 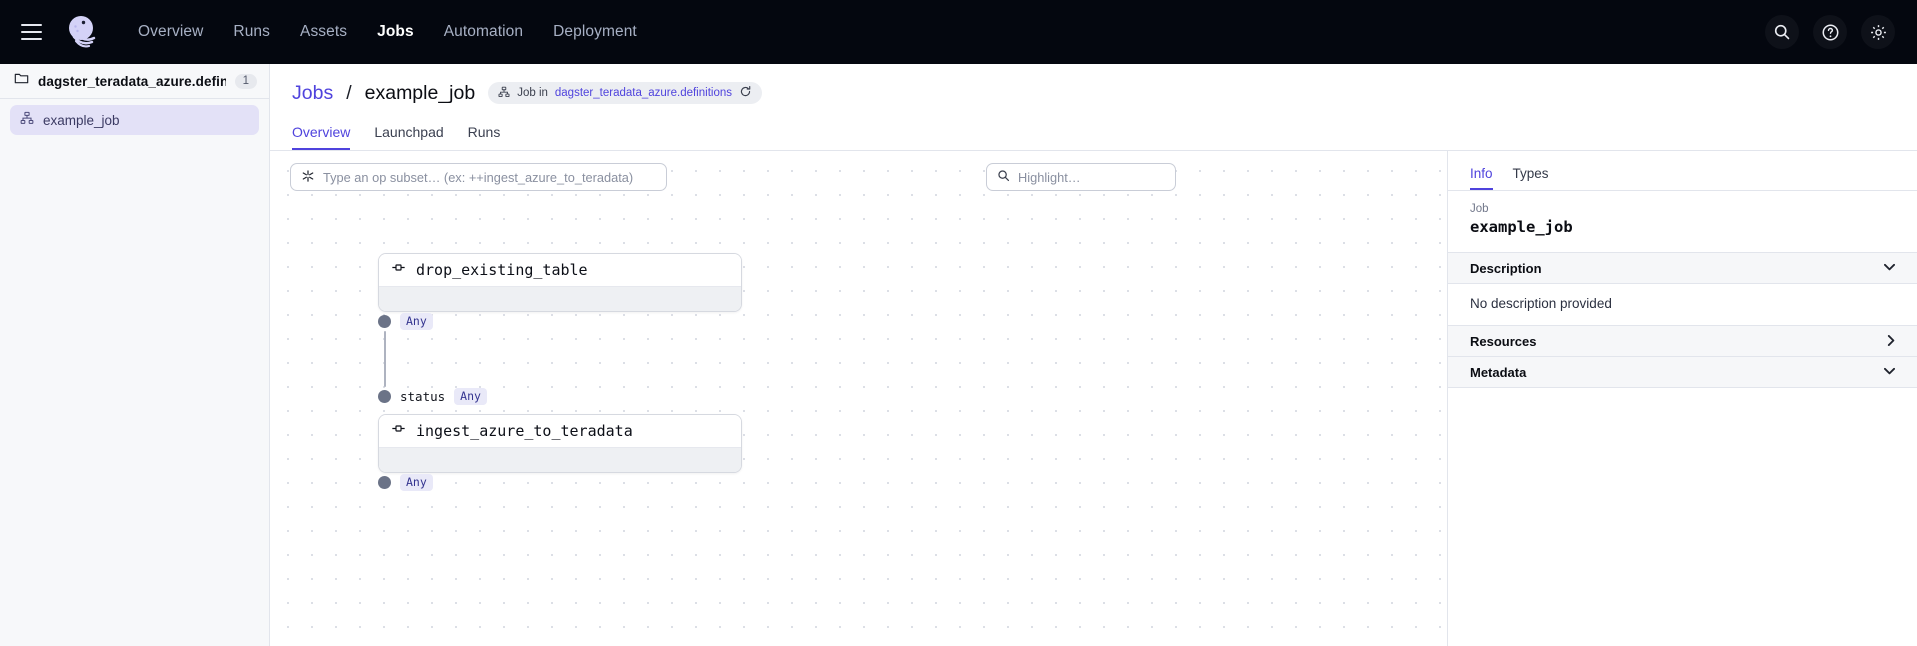 I want to click on left-sidebar: dagster_teradata_azure.definitions 1, so click(x=135, y=355).